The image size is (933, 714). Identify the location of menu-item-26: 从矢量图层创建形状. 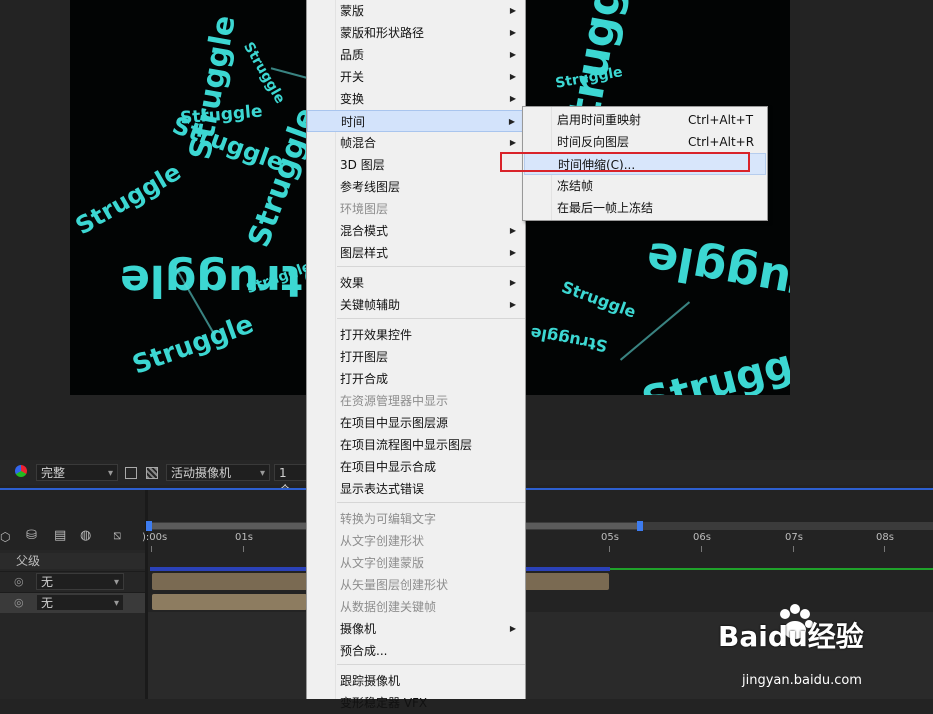
(415, 585).